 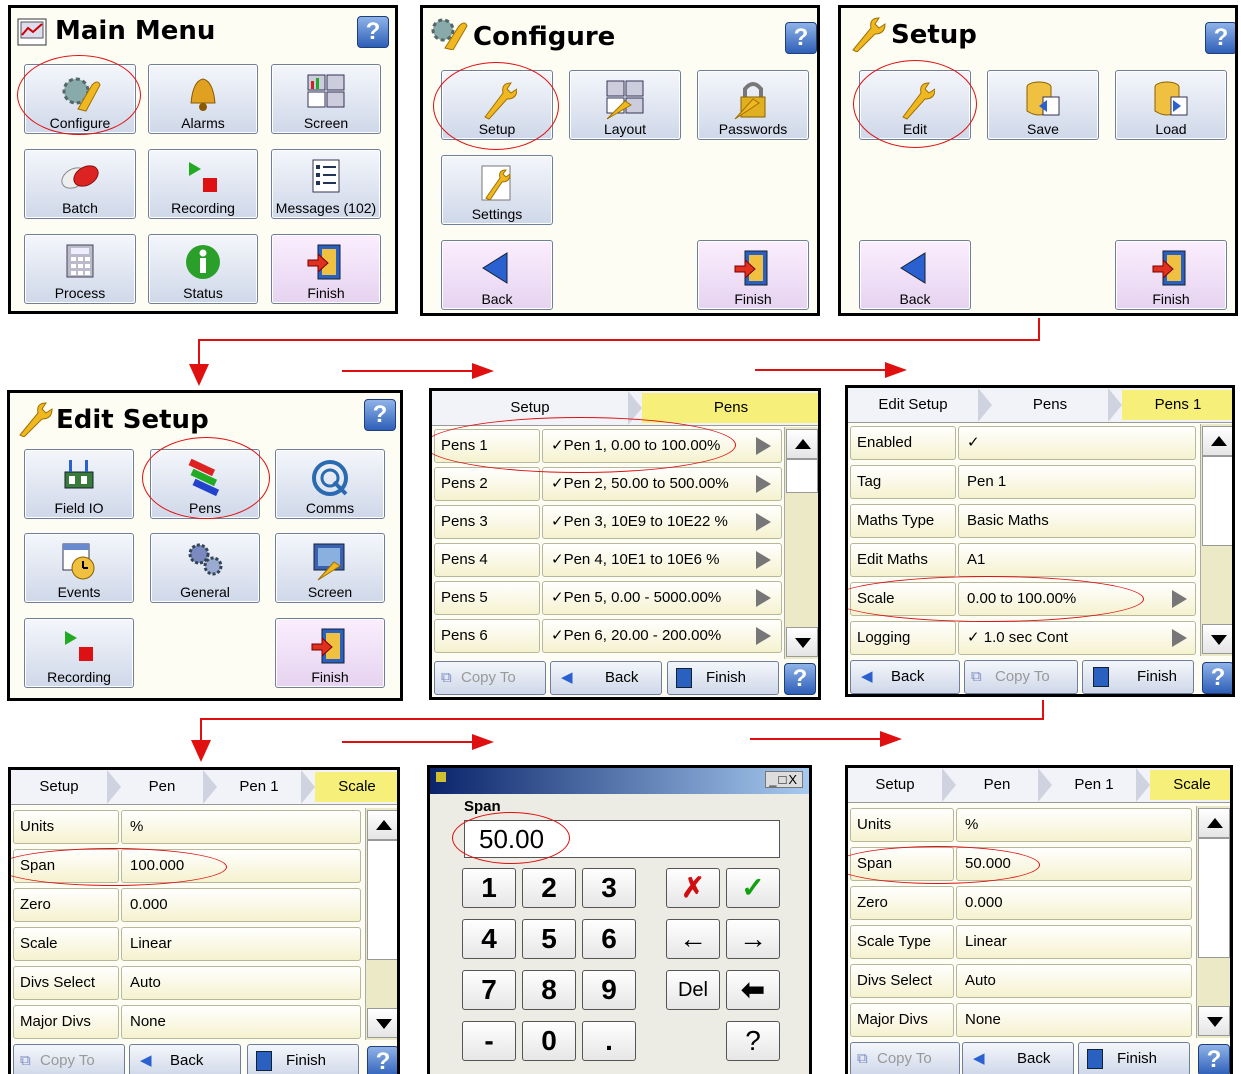 What do you see at coordinates (80, 269) in the screenshot?
I see `process-button: Process` at bounding box center [80, 269].